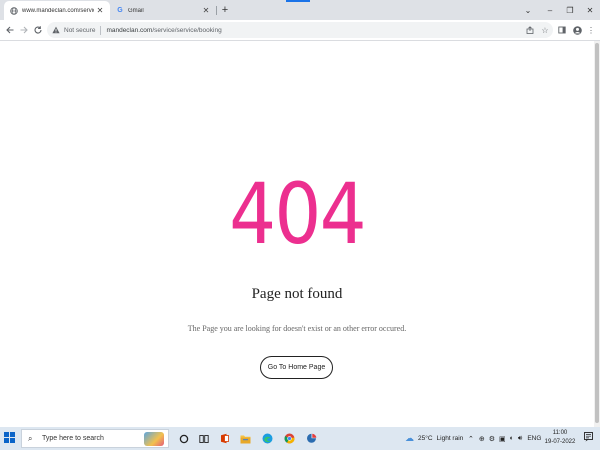  Describe the element at coordinates (289, 438) in the screenshot. I see `chrome-icon` at that location.